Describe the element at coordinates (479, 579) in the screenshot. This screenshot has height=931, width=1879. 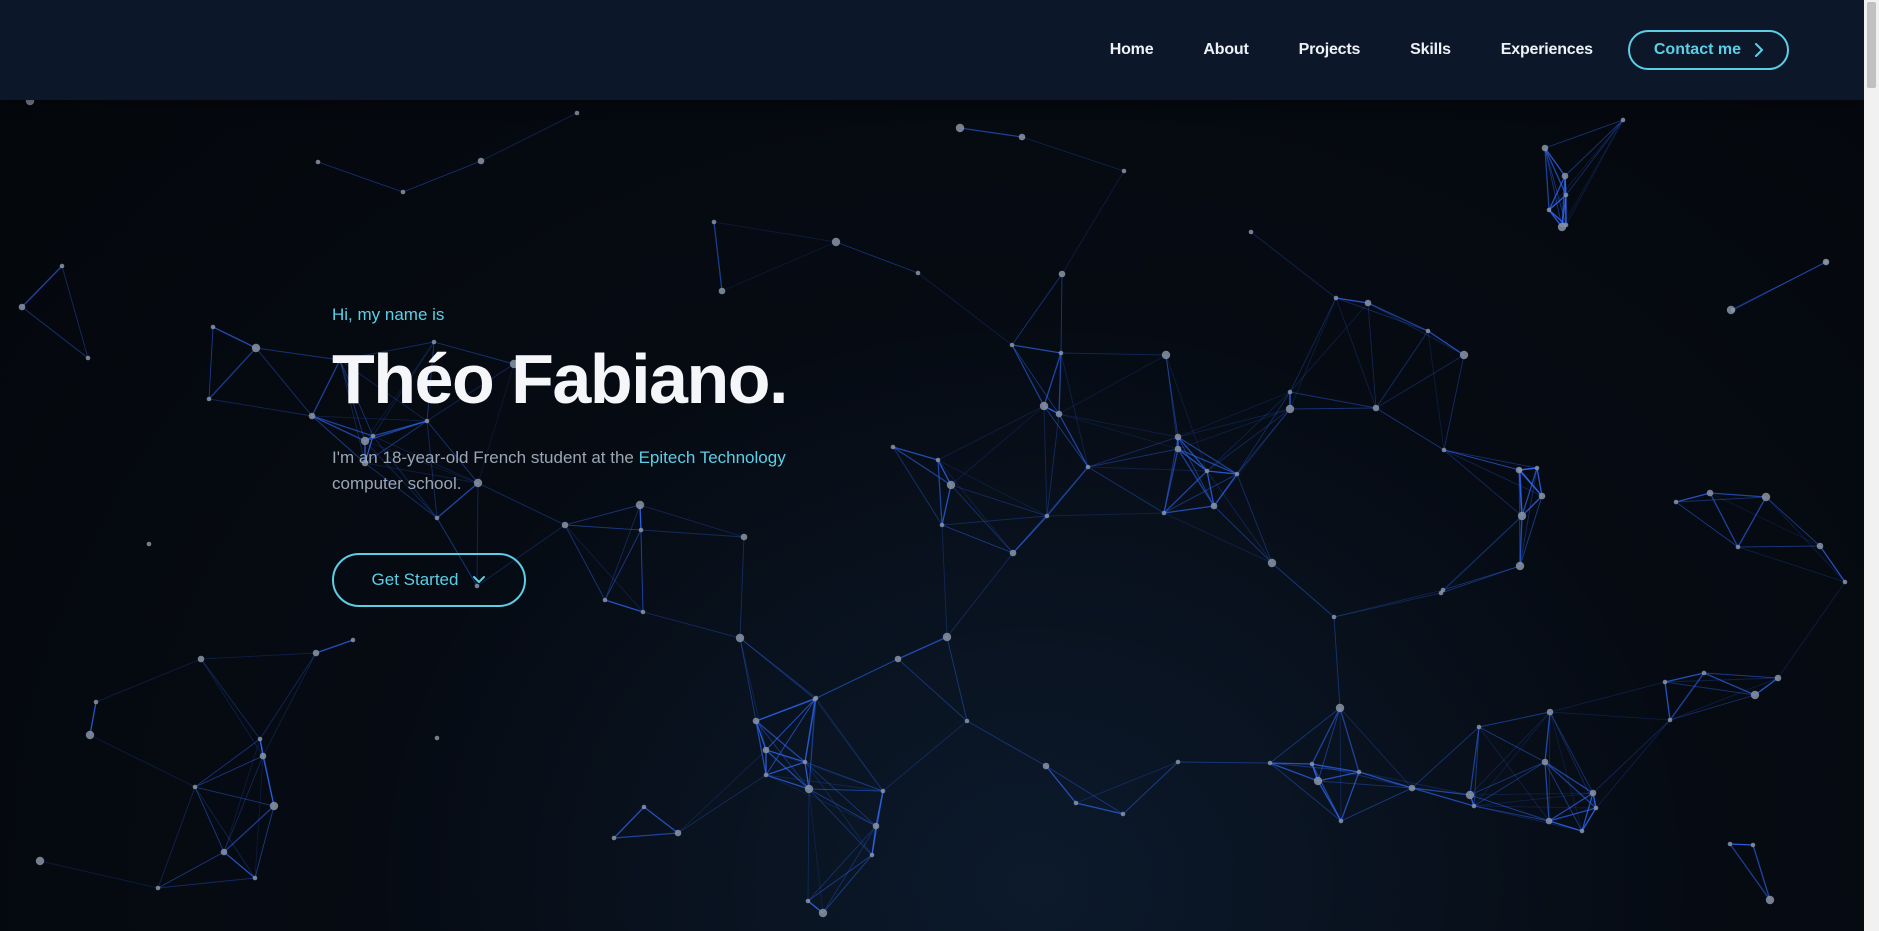
I see `chevron-down-icon` at that location.